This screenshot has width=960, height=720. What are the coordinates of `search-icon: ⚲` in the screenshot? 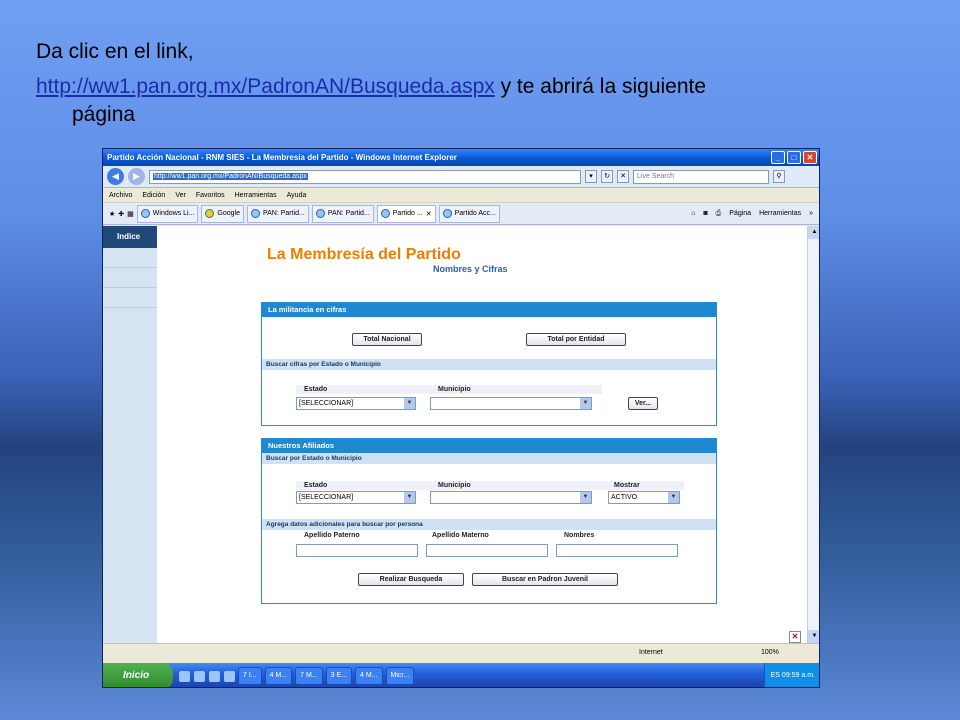 It's located at (779, 176).